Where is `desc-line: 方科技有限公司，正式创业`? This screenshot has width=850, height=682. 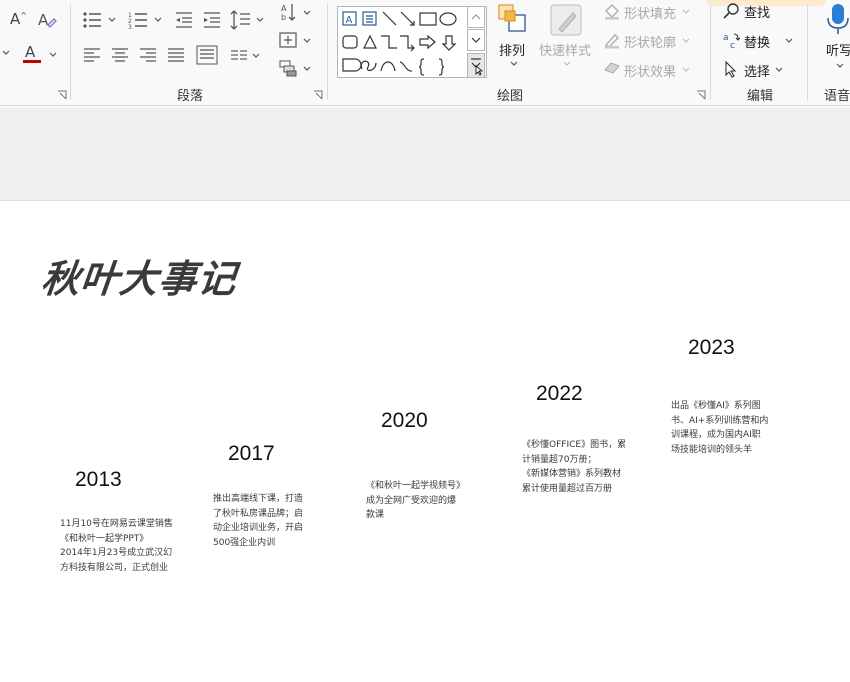
desc-line: 方科技有限公司，正式创业 is located at coordinates (114, 567).